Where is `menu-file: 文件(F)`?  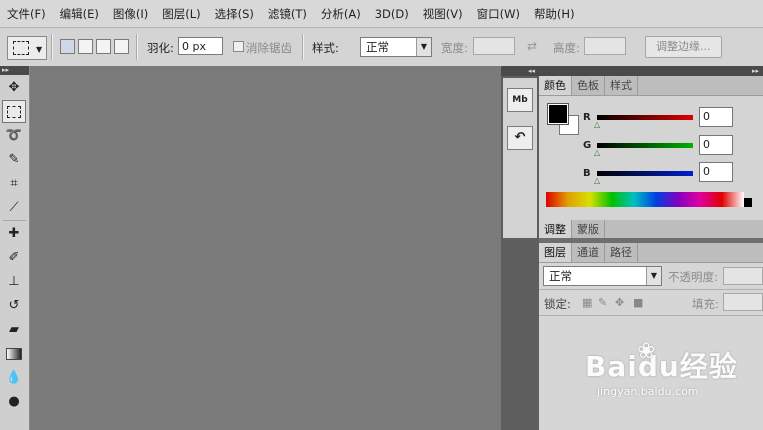
menu-file: 文件(F) is located at coordinates (26, 14).